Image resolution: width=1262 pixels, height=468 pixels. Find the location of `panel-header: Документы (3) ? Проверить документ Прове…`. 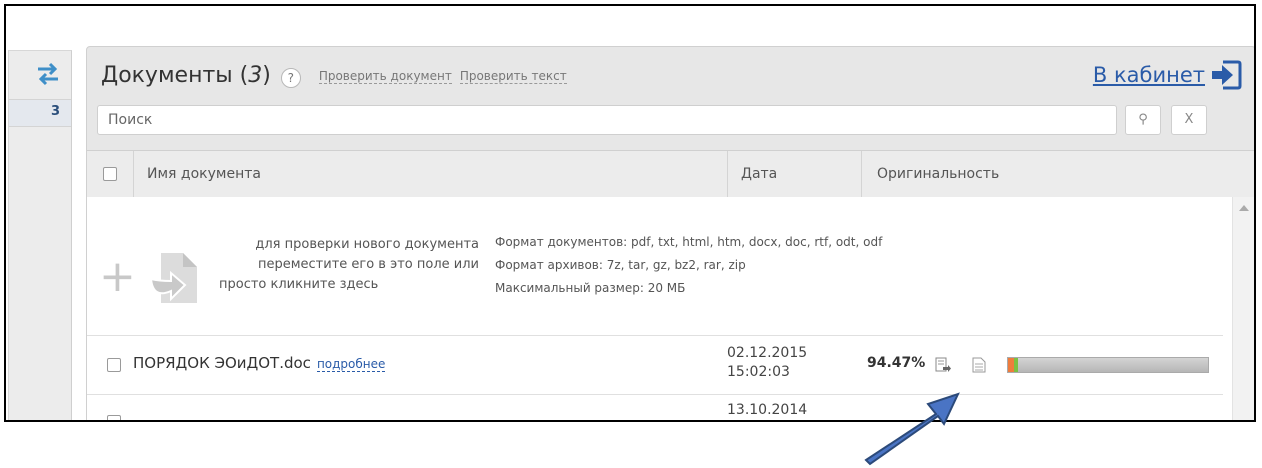

panel-header: Документы (3) ? Проверить документ Прове… is located at coordinates (334, 80).